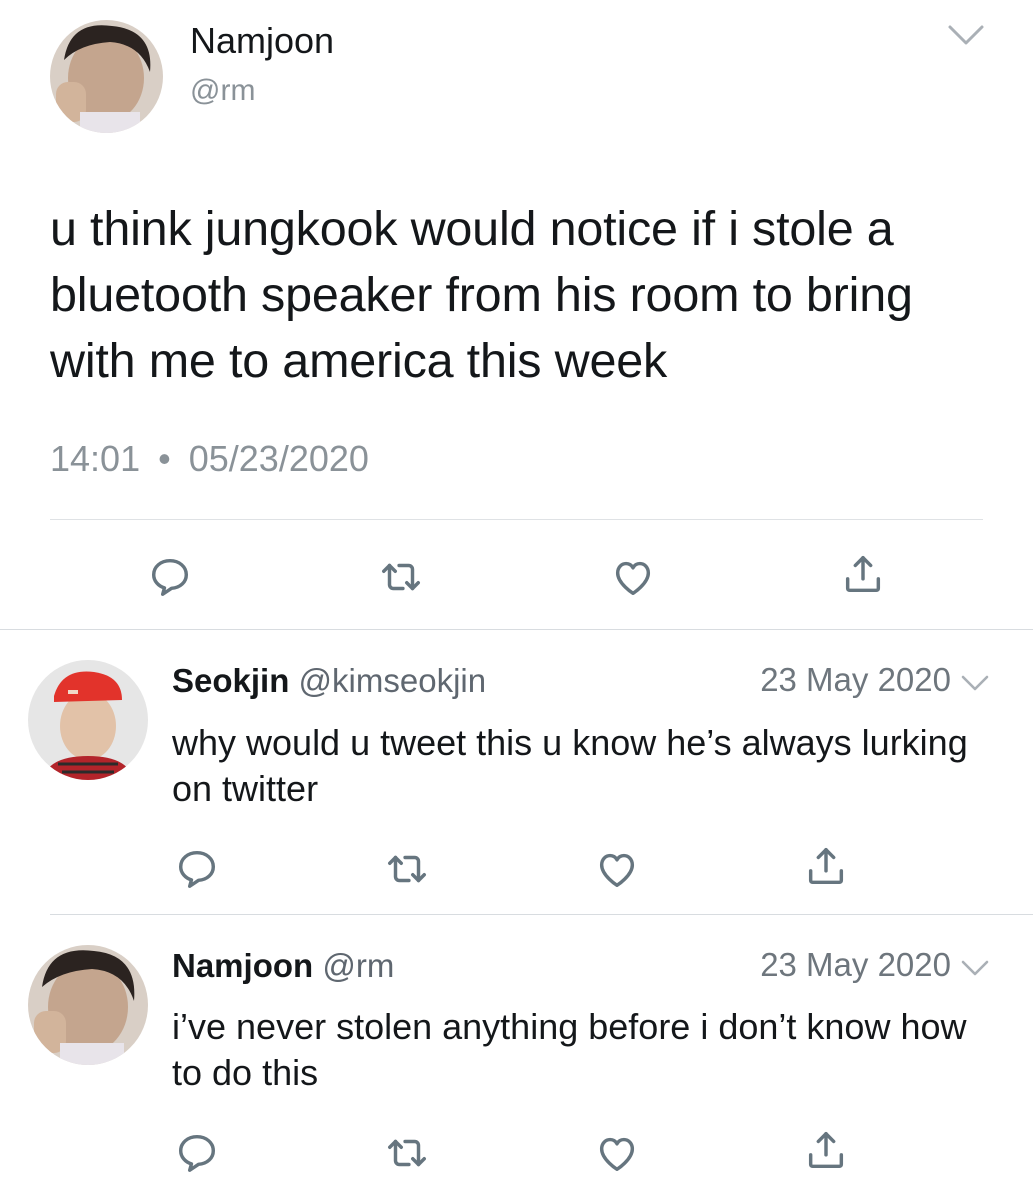 The height and width of the screenshot is (1200, 1033). I want to click on reply-header: Namjoon @rm, so click(283, 966).